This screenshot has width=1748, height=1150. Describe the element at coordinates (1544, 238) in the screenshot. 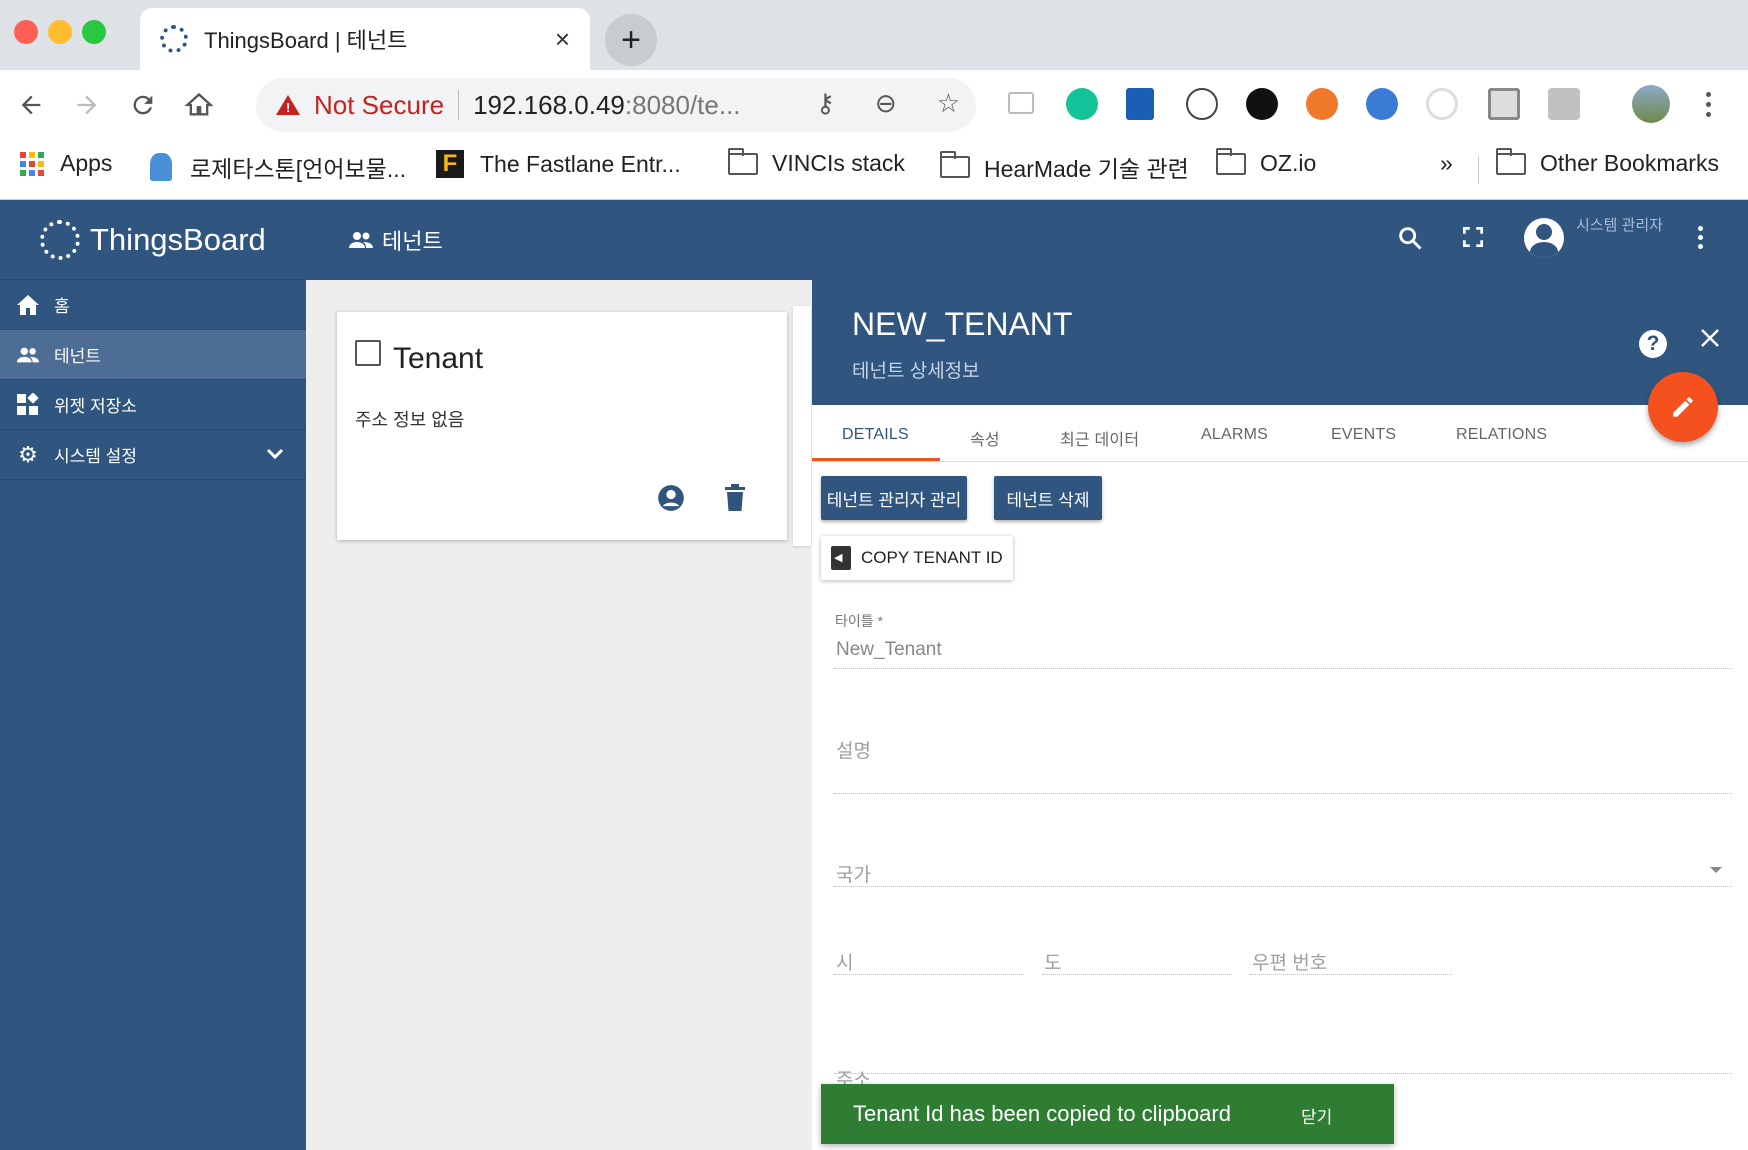

I see `user-avatar-icon` at that location.